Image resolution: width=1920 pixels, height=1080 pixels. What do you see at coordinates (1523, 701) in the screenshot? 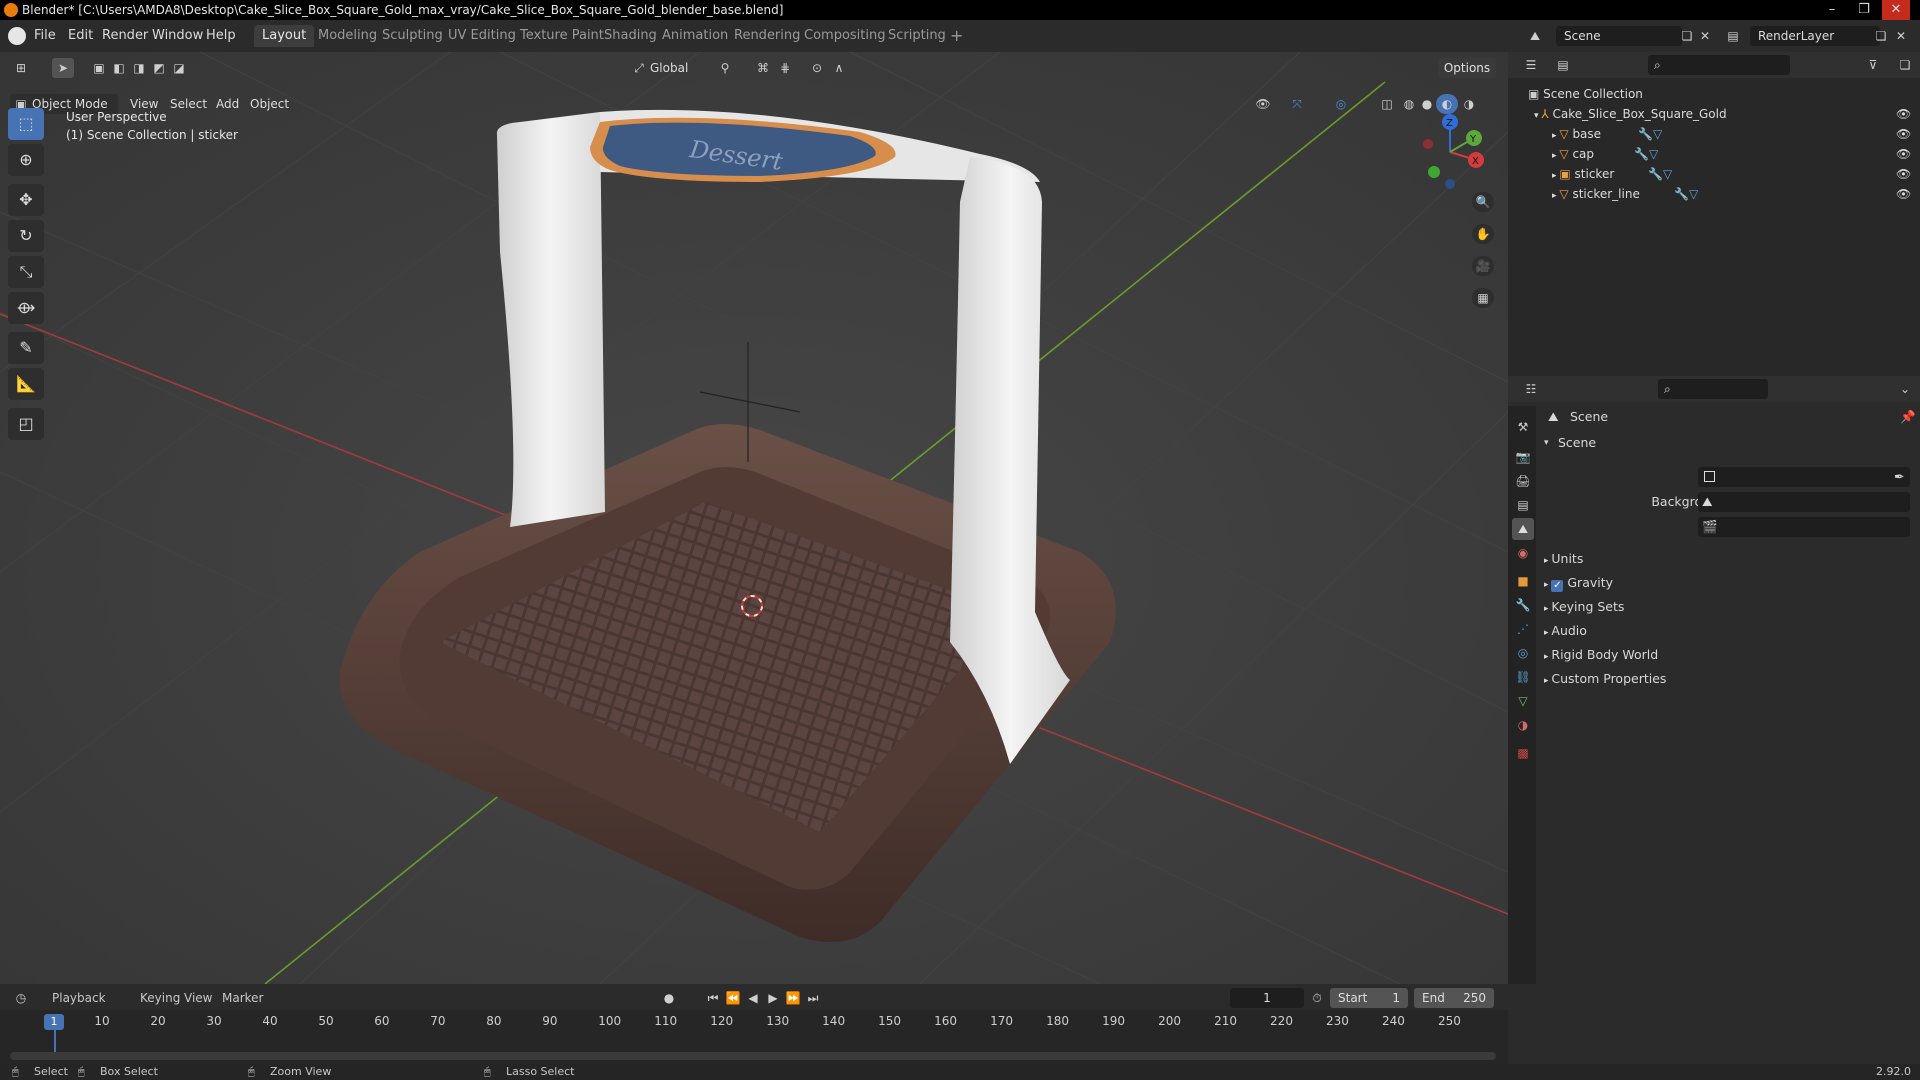
I see `data-tab-icon: ▽` at bounding box center [1523, 701].